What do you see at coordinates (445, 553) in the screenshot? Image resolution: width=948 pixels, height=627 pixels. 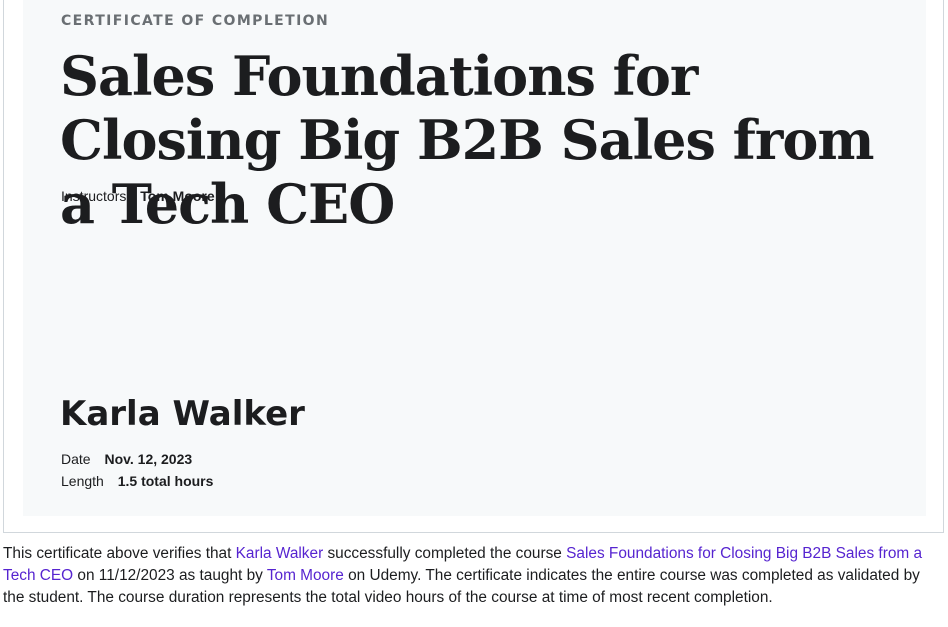 I see `description-text-2: successfully completed the course` at bounding box center [445, 553].